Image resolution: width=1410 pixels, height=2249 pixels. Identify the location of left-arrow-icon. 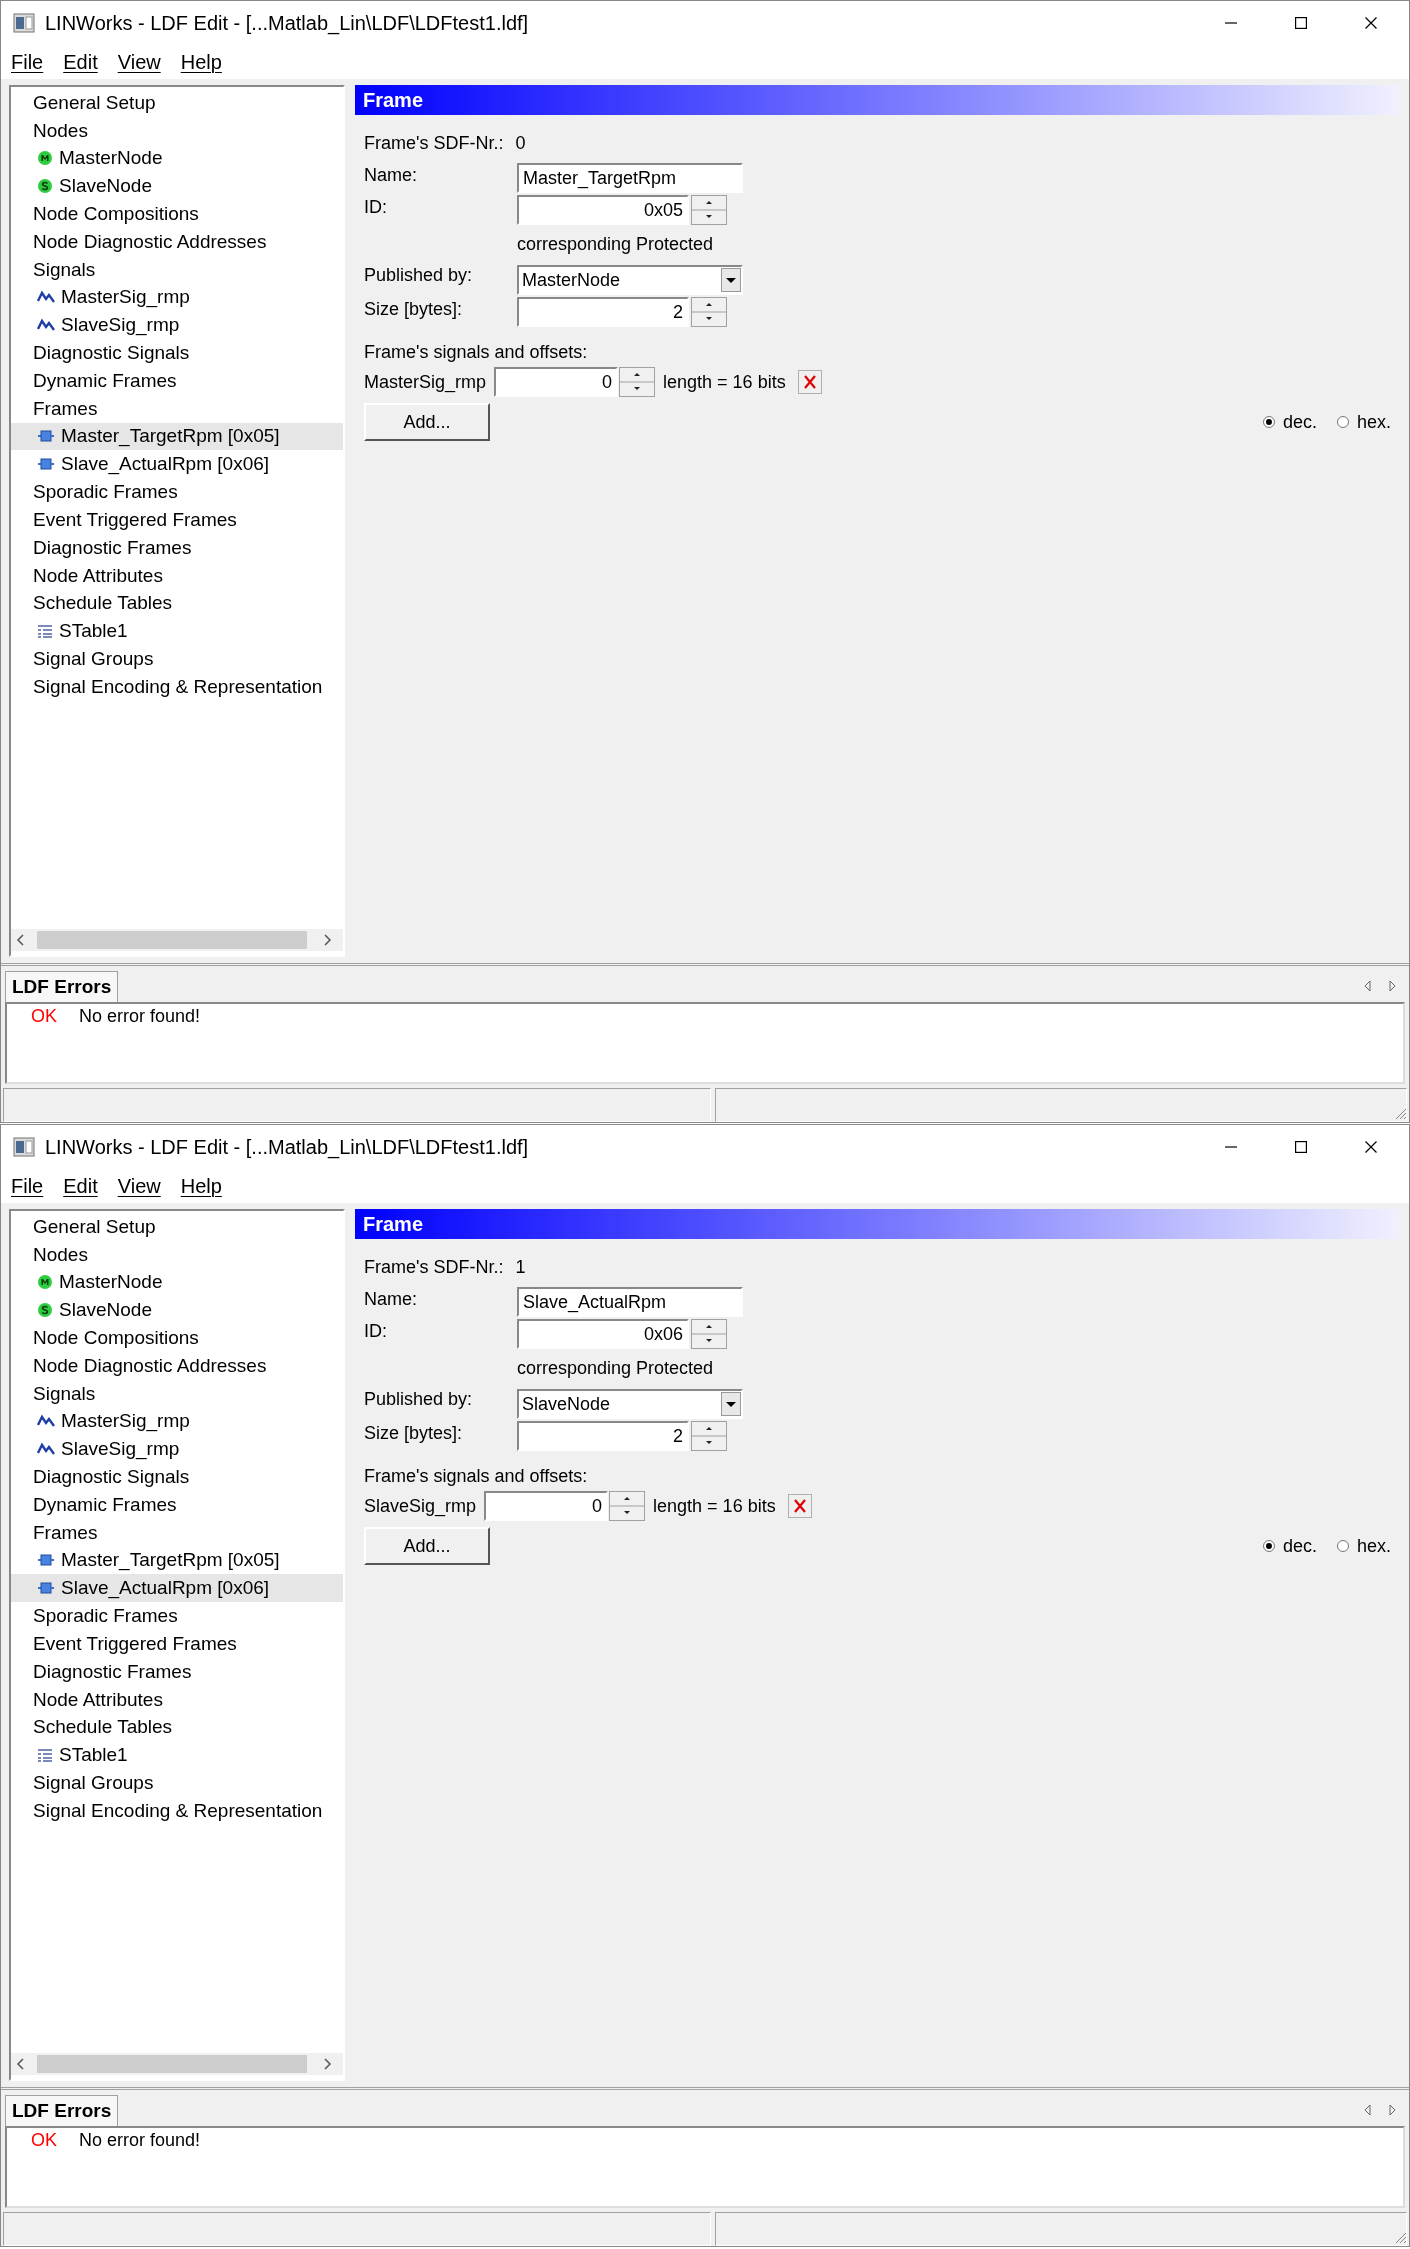
(1368, 2110).